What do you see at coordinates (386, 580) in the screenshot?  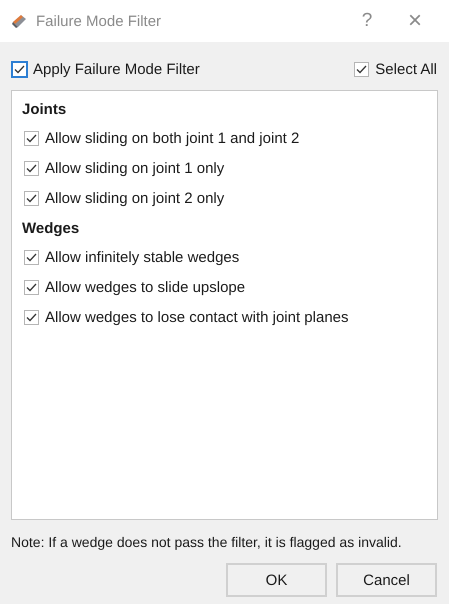 I see `cancel-button: Cancel` at bounding box center [386, 580].